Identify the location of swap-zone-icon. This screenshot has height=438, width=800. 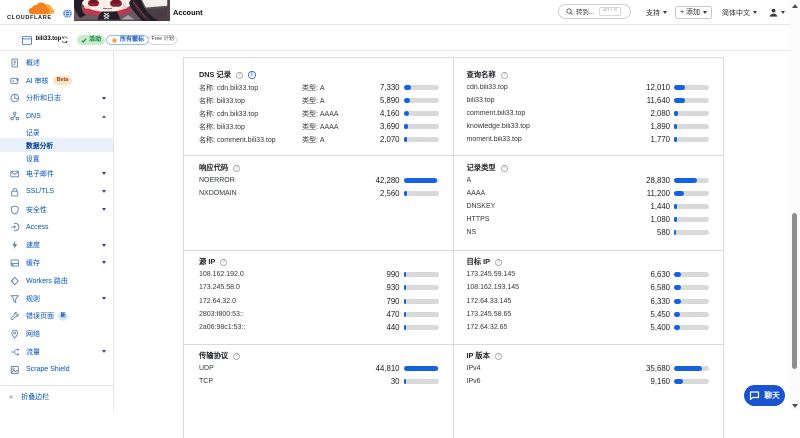
(65, 40).